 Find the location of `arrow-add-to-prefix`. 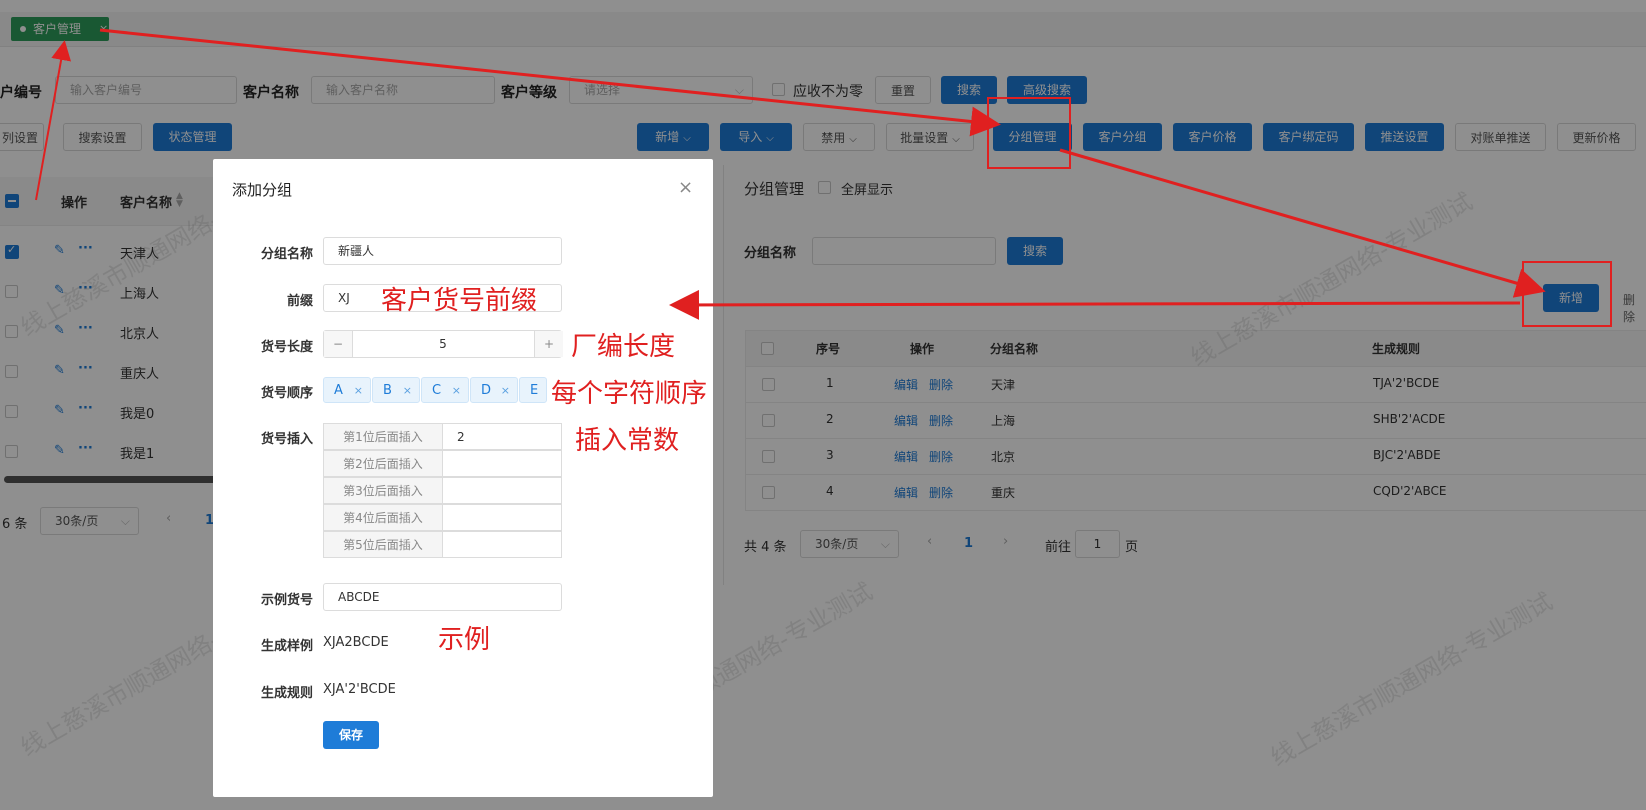

arrow-add-to-prefix is located at coordinates (1095, 304).